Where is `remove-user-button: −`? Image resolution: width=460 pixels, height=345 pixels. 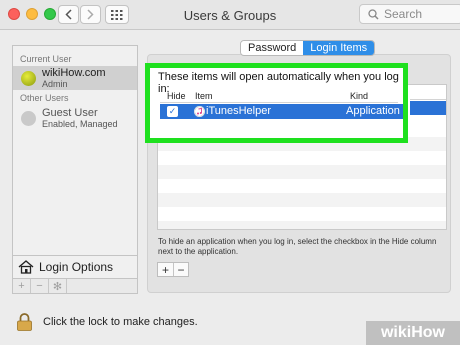
remove-user-button: − is located at coordinates (40, 286).